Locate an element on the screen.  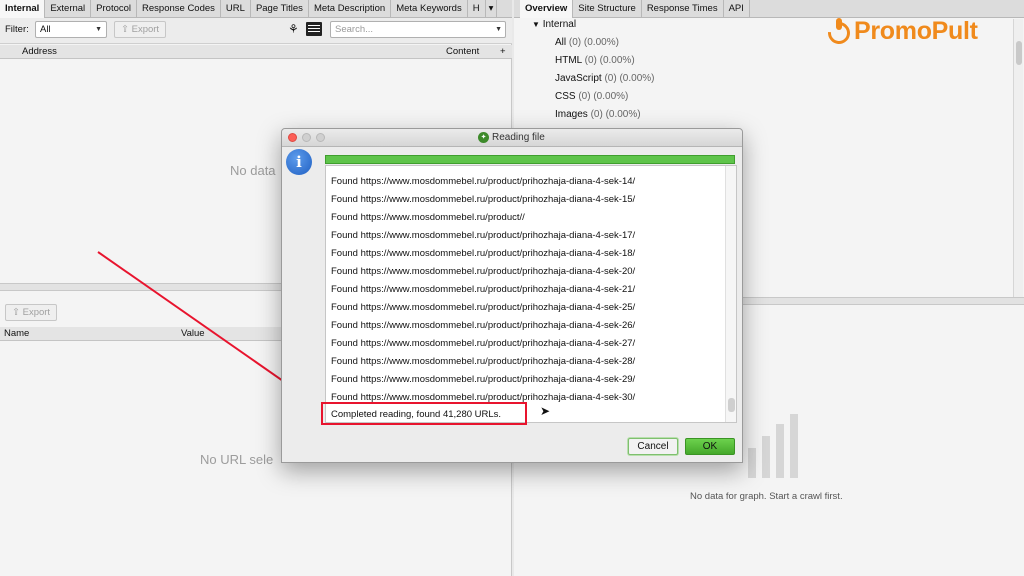
dialog-titlebar: ✦ Reading file is located at coordinates (512, 138).